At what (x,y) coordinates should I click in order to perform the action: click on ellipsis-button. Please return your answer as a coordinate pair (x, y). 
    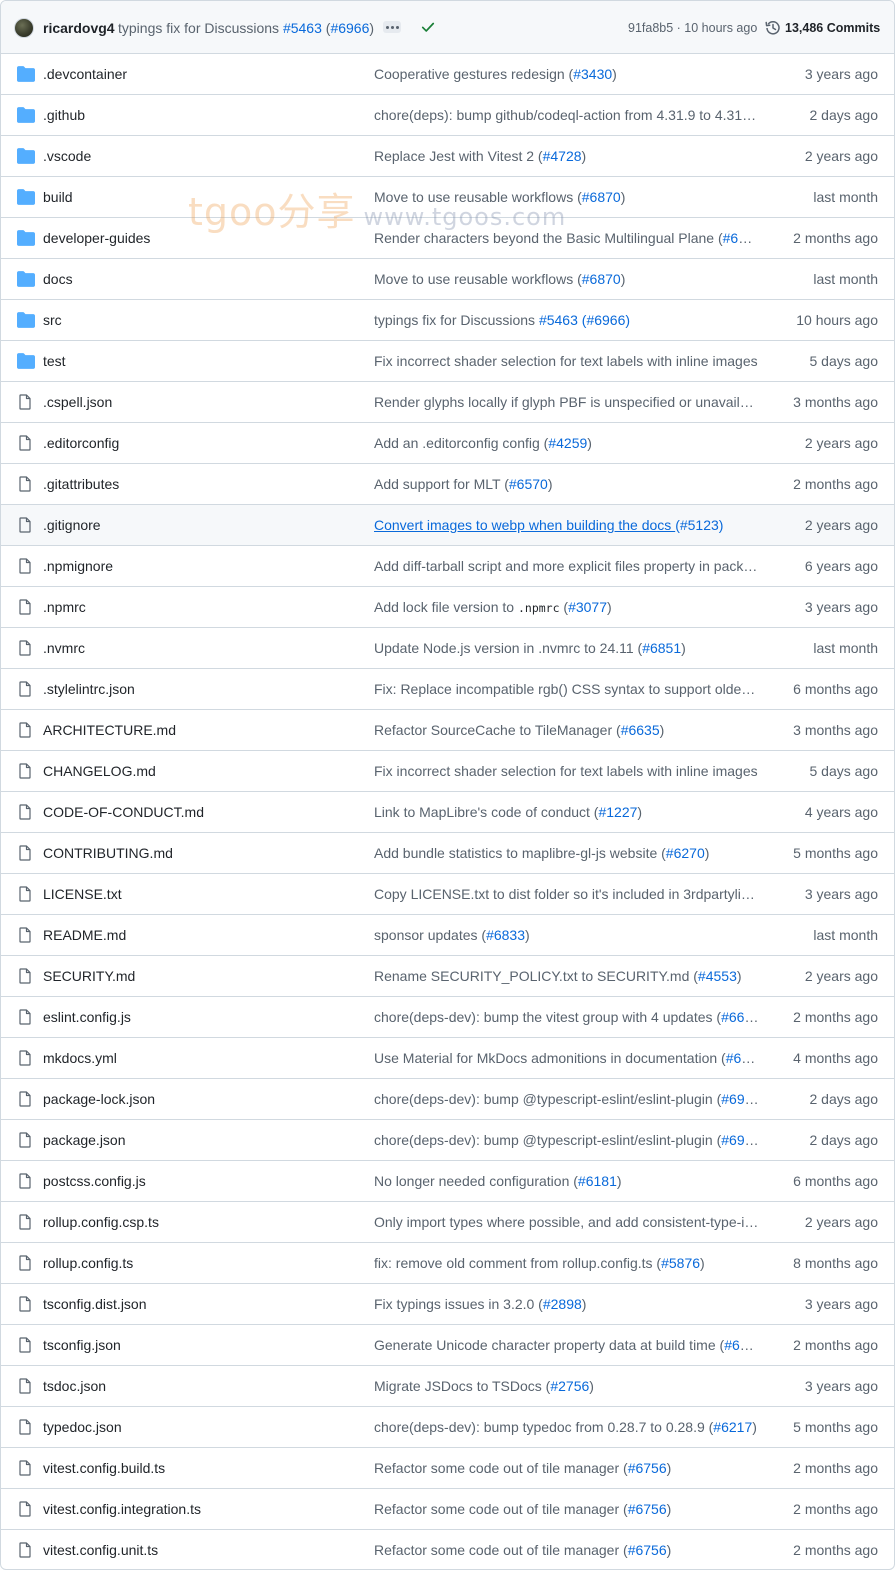
    Looking at the image, I should click on (392, 27).